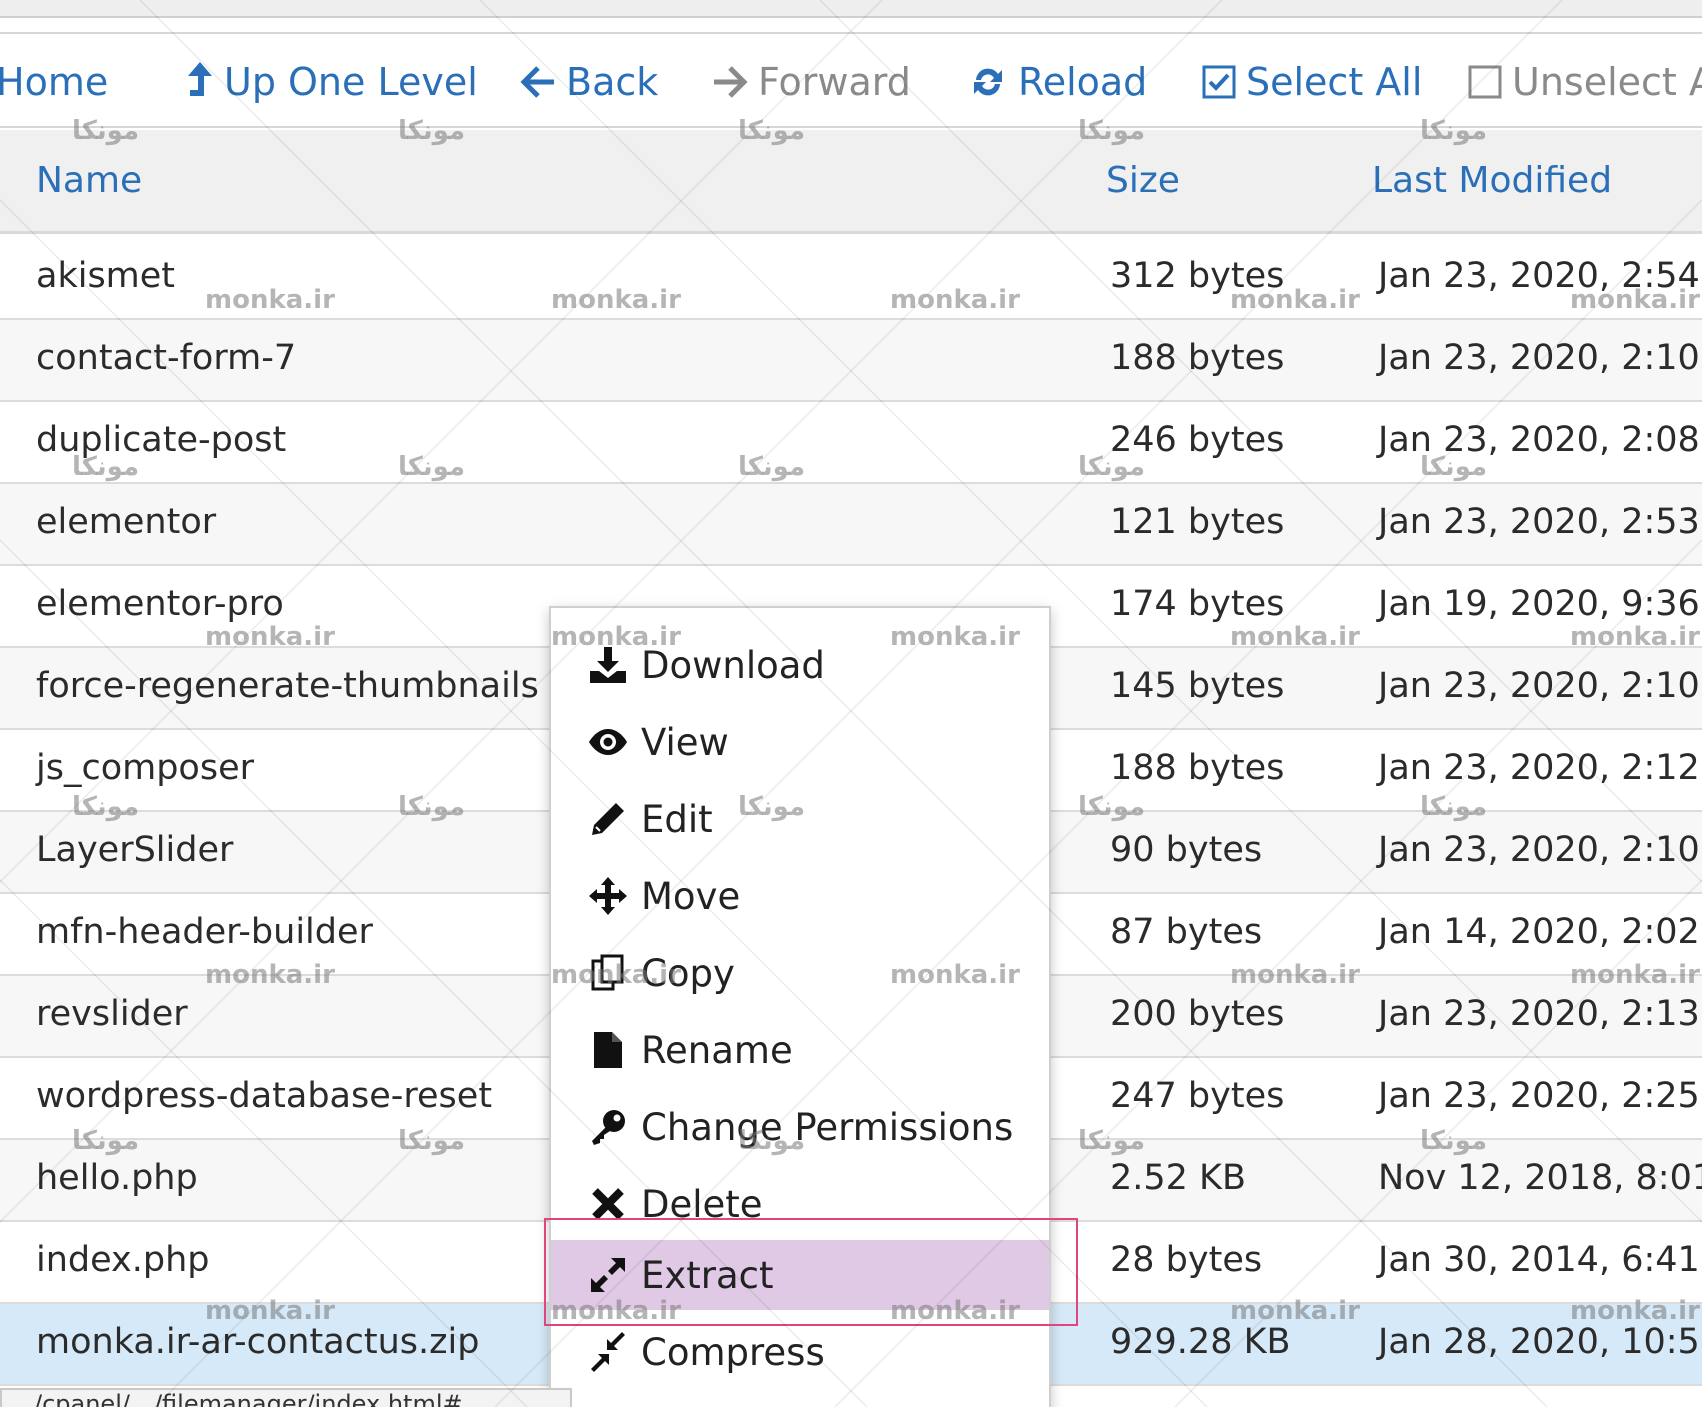  Describe the element at coordinates (988, 82) in the screenshot. I see `refresh-icon` at that location.